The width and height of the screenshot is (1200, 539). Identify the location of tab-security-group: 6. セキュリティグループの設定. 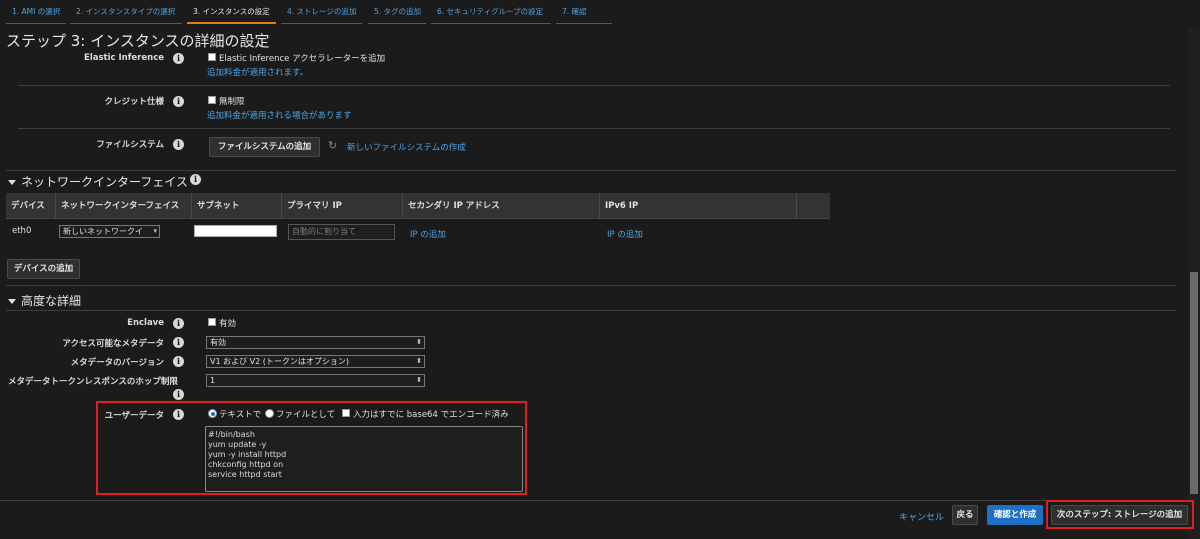
(491, 15).